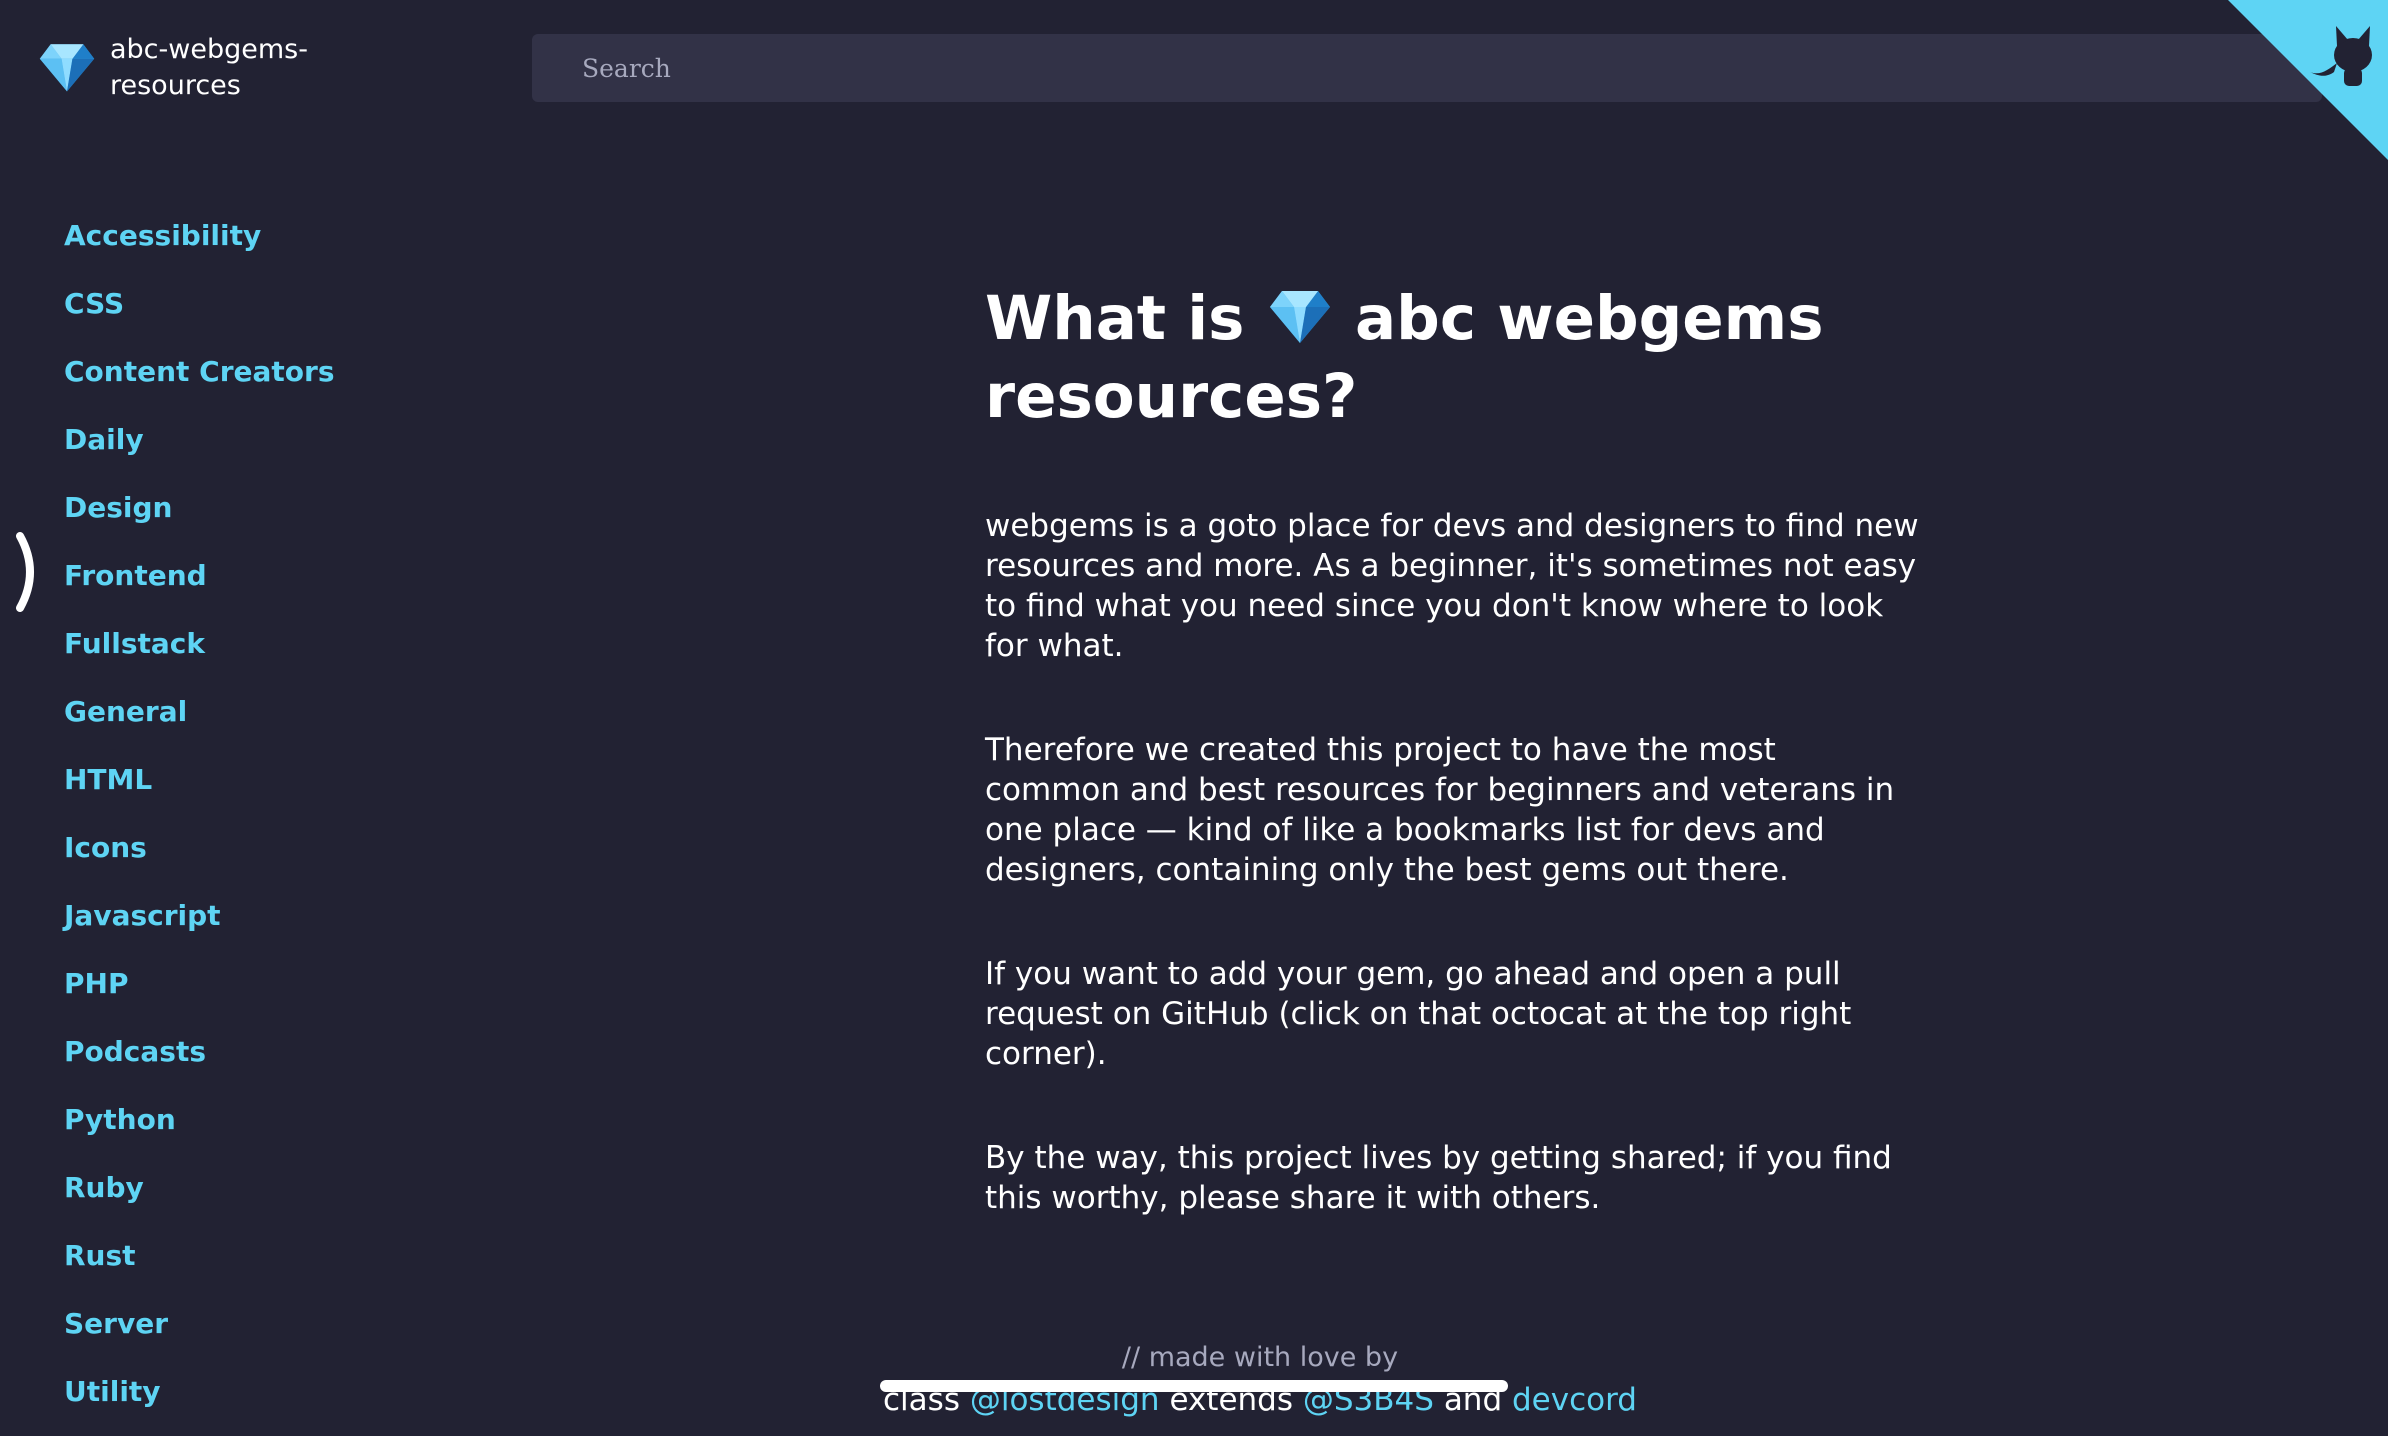 This screenshot has height=1436, width=2388. I want to click on footer-note: // made with love by, so click(1260, 1357).